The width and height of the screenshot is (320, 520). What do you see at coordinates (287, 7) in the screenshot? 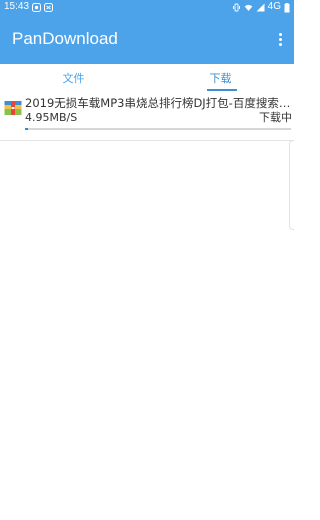
I see `battery-icon` at bounding box center [287, 7].